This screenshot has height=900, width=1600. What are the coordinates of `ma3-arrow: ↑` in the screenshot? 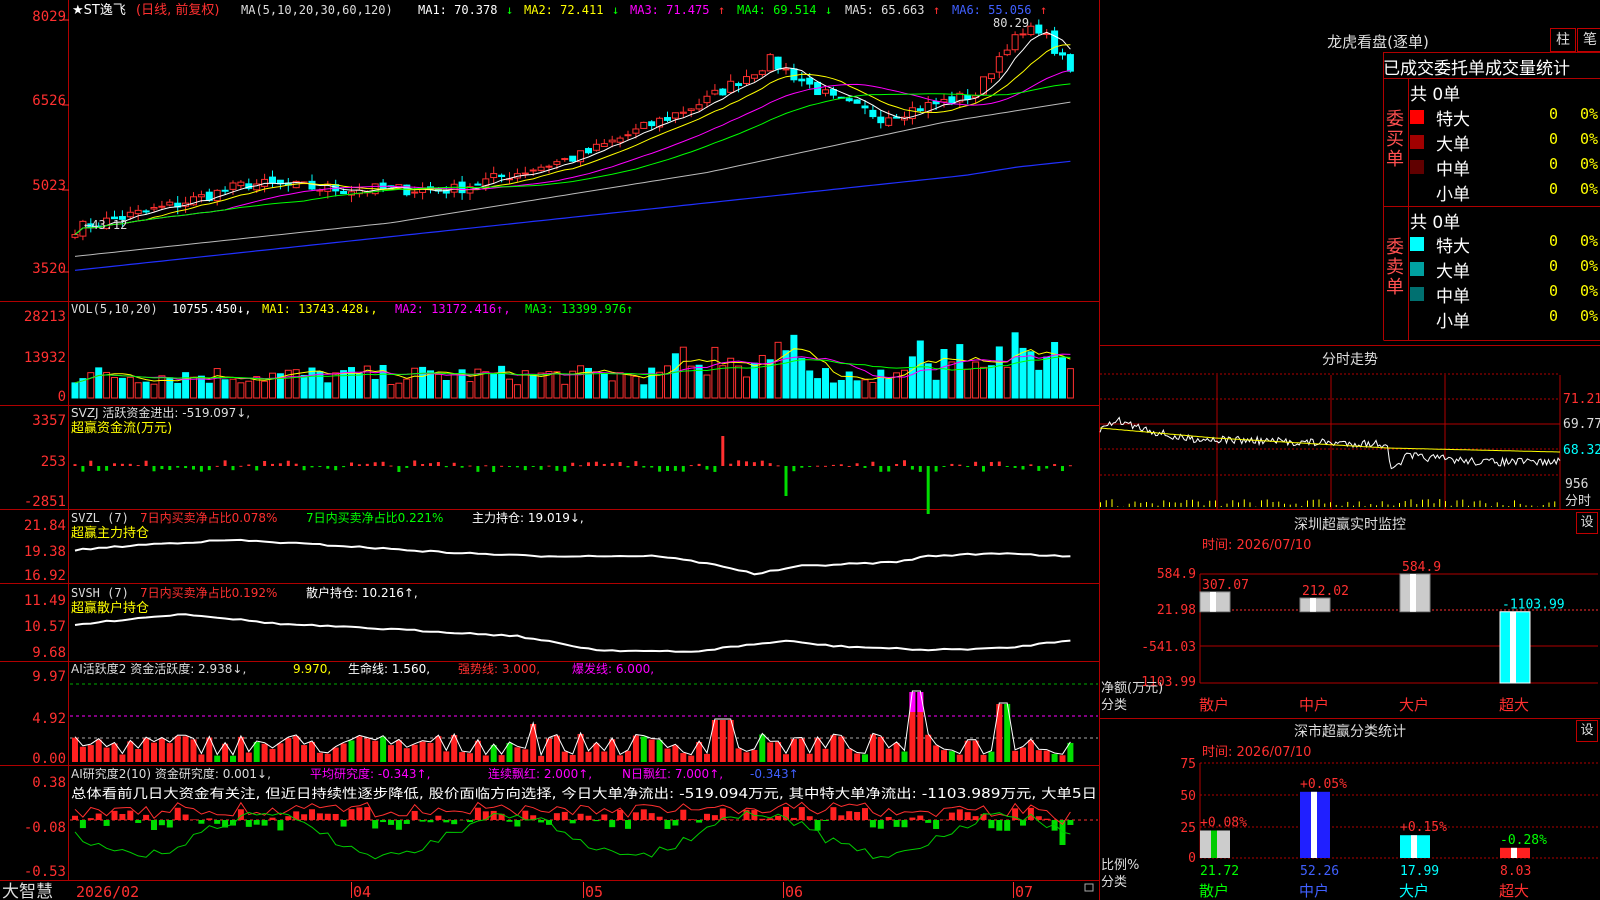 It's located at (721, 10).